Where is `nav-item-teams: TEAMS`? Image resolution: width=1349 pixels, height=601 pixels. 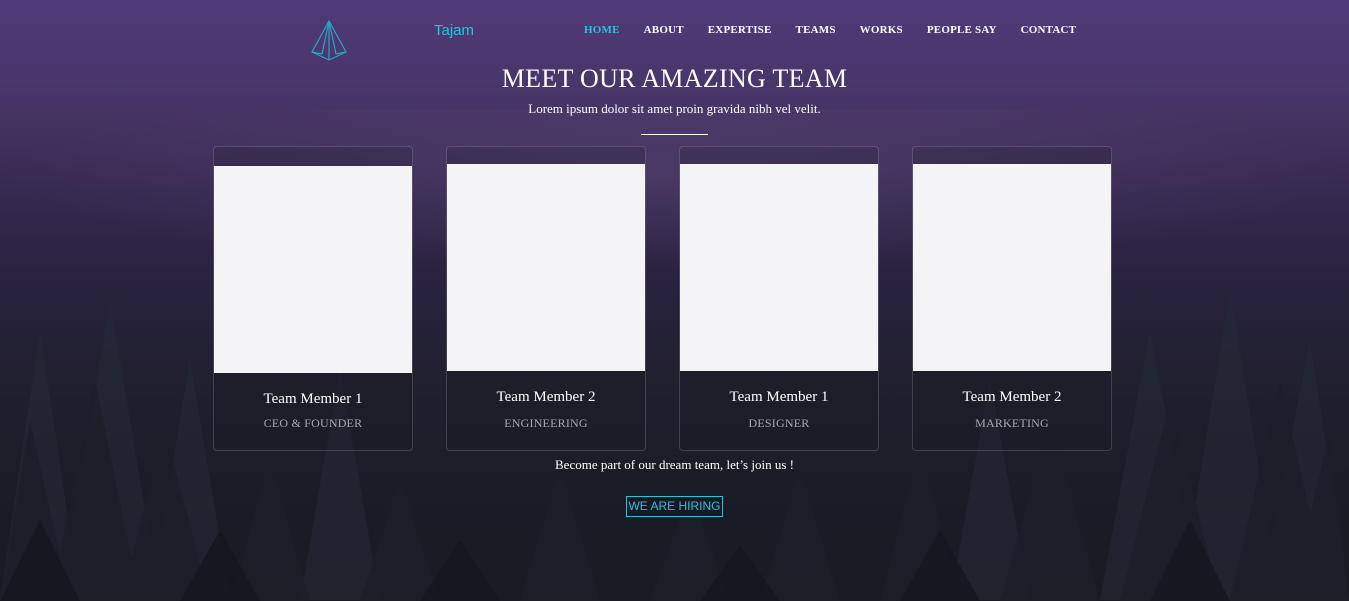
nav-item-teams: TEAMS is located at coordinates (816, 30).